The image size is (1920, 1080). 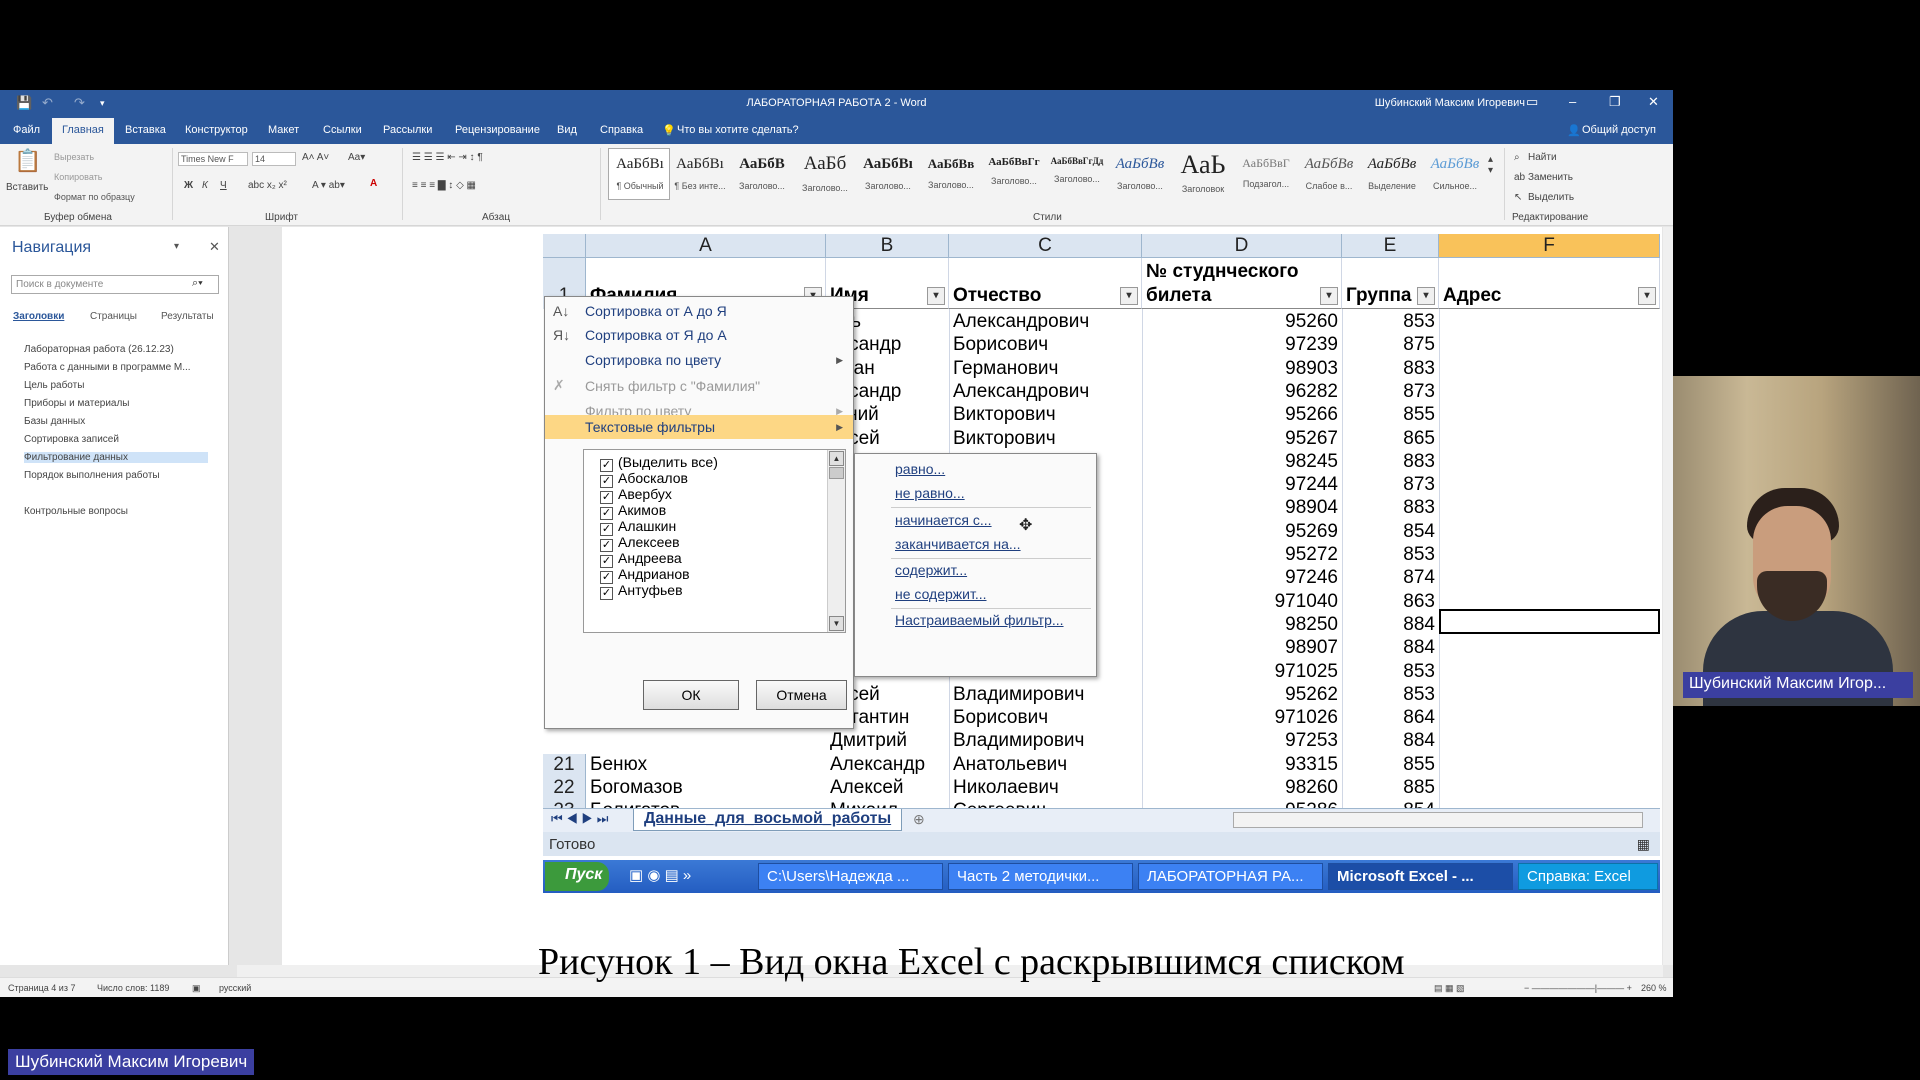 What do you see at coordinates (1242, 369) in the screenshot?
I see `cell-student-id: 98903` at bounding box center [1242, 369].